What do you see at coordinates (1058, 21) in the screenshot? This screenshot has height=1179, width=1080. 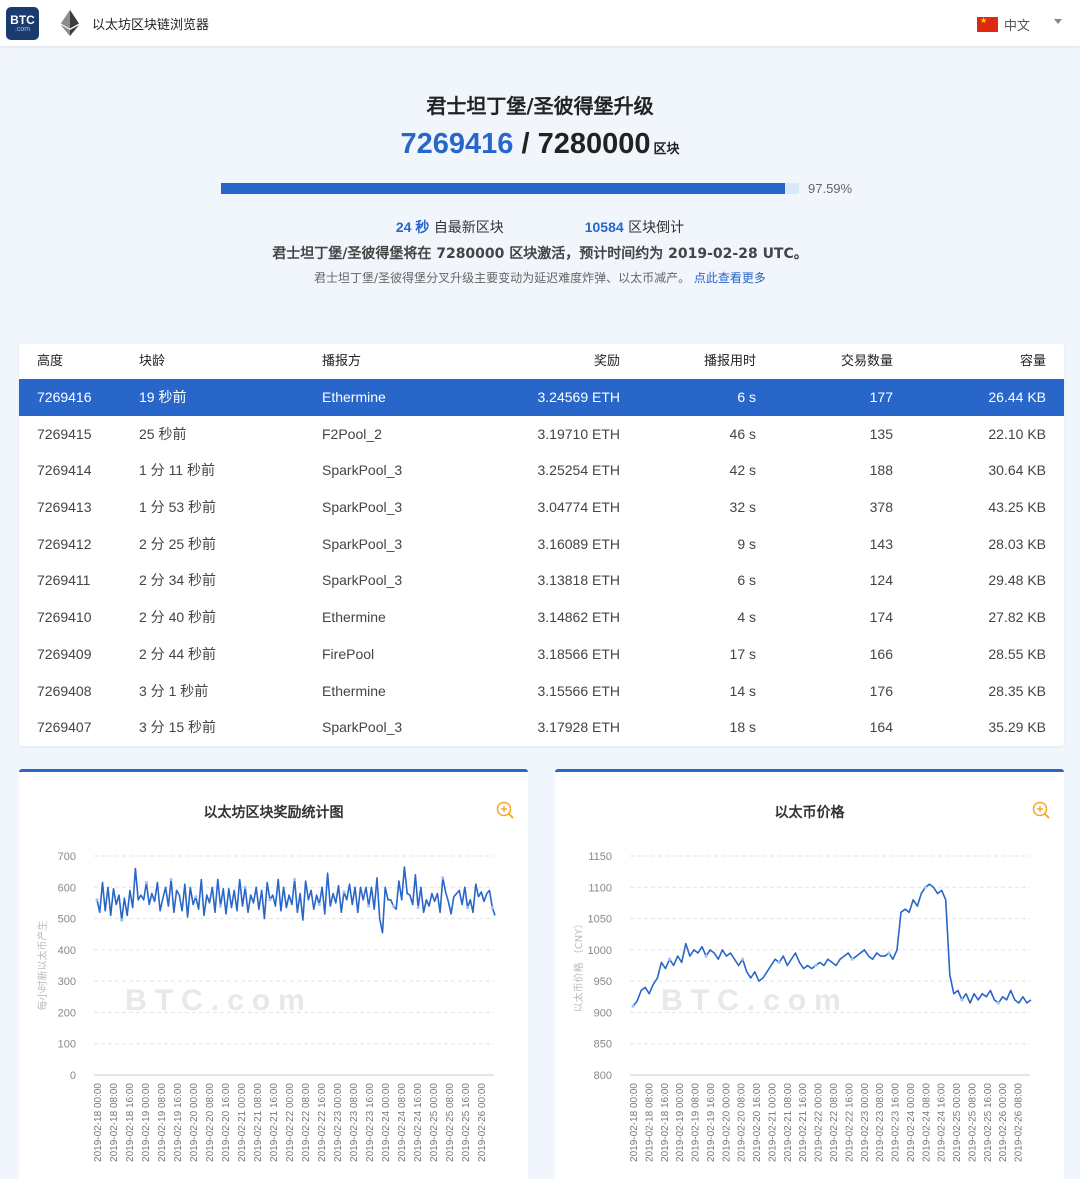 I see `chevron-down-icon` at bounding box center [1058, 21].